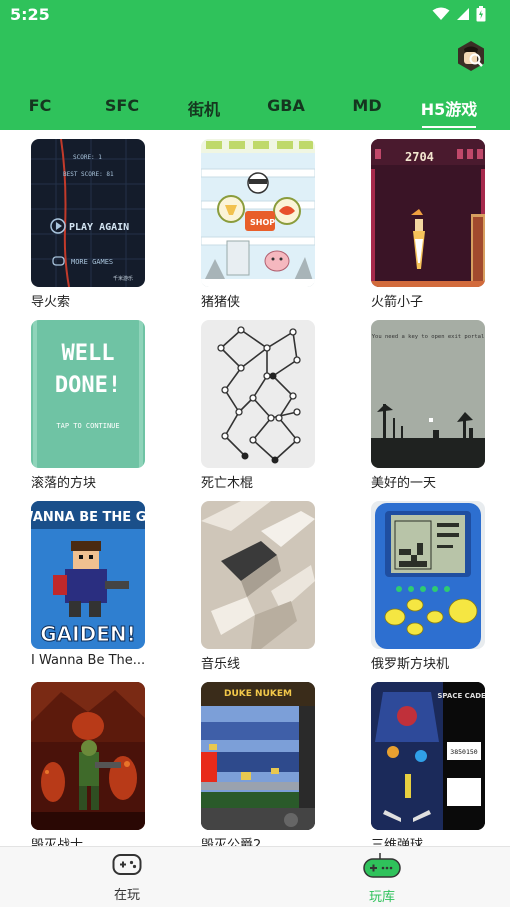 The image size is (510, 907). Describe the element at coordinates (481, 14) in the screenshot. I see `battery-icon` at that location.